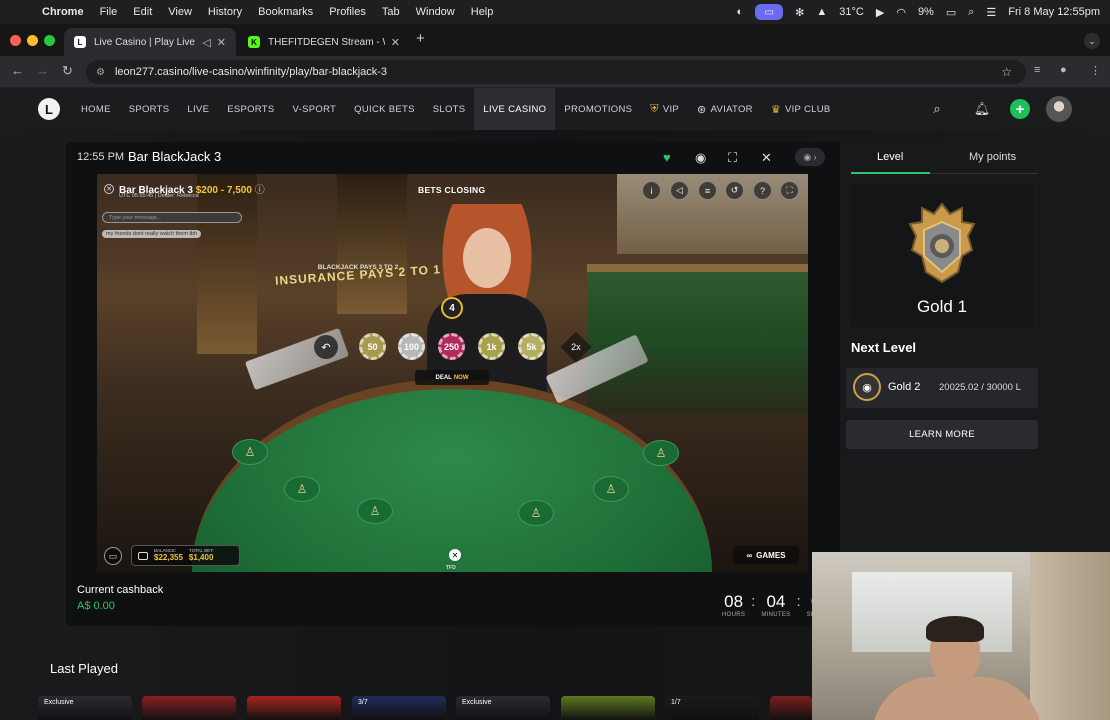  What do you see at coordinates (971, 12) in the screenshot?
I see `spotlight-search-icon: ⌕` at bounding box center [971, 12].